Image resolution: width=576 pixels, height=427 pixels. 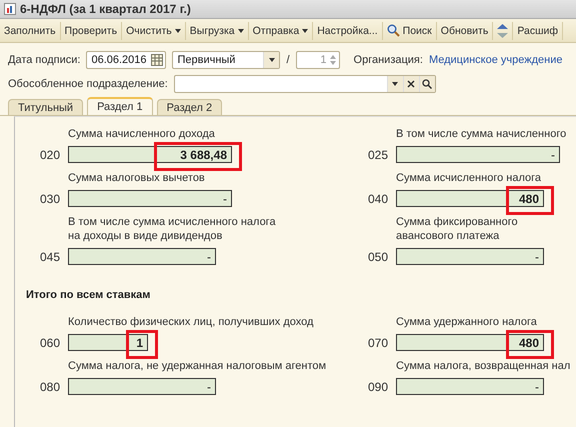 What do you see at coordinates (172, 229) in the screenshot?
I see `field-label: В том числе сумма исчисленного налога на доходы в виде дивидендов` at bounding box center [172, 229].